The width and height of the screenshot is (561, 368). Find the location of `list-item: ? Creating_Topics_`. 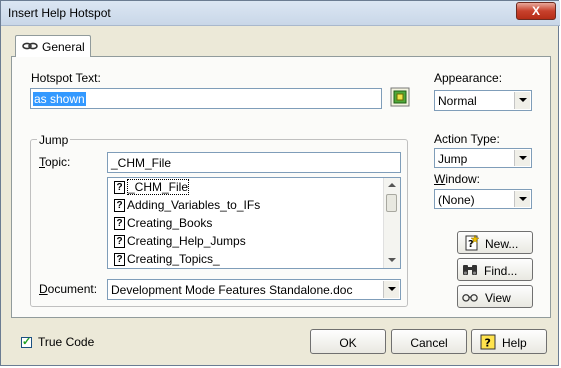

list-item: ? Creating_Topics_ is located at coordinates (167, 260).